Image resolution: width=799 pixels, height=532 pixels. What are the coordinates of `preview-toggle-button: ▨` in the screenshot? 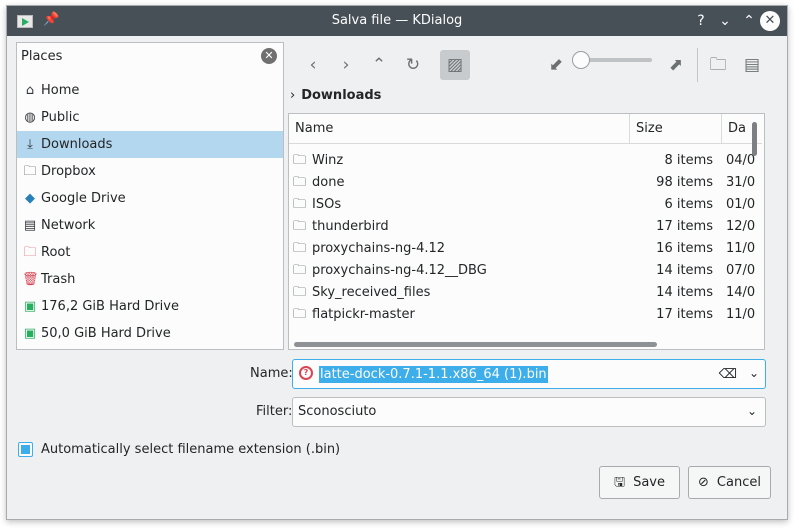 It's located at (455, 65).